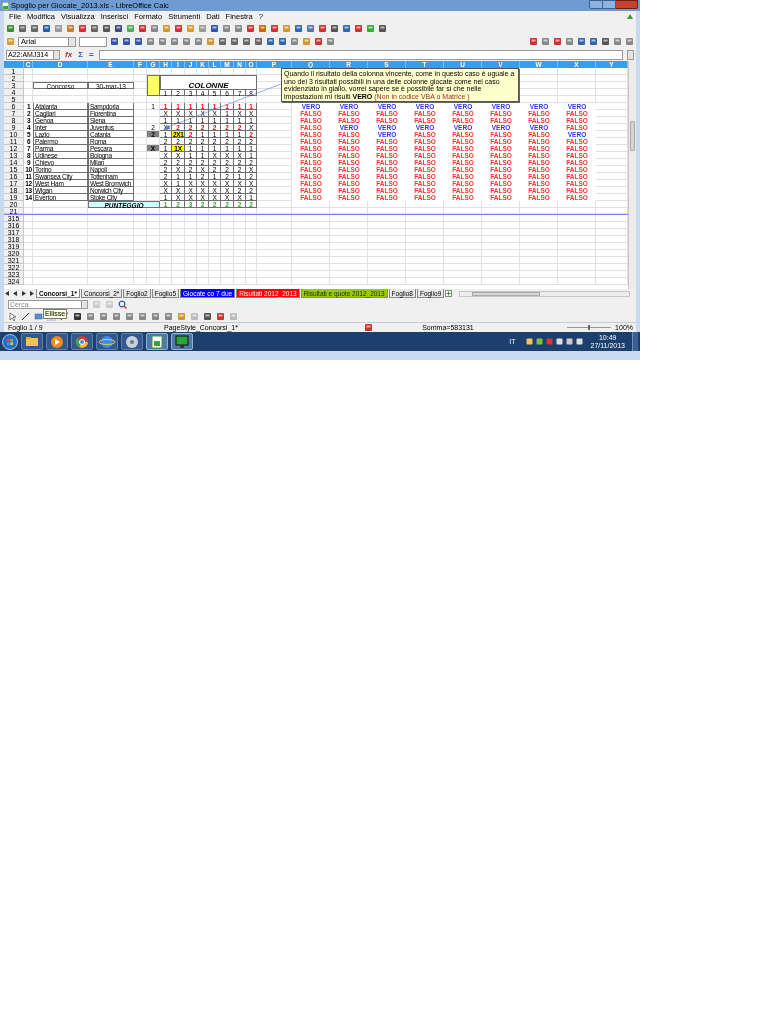 This screenshot has width=768, height=1024. I want to click on rectangle-icon, so click(38, 316).